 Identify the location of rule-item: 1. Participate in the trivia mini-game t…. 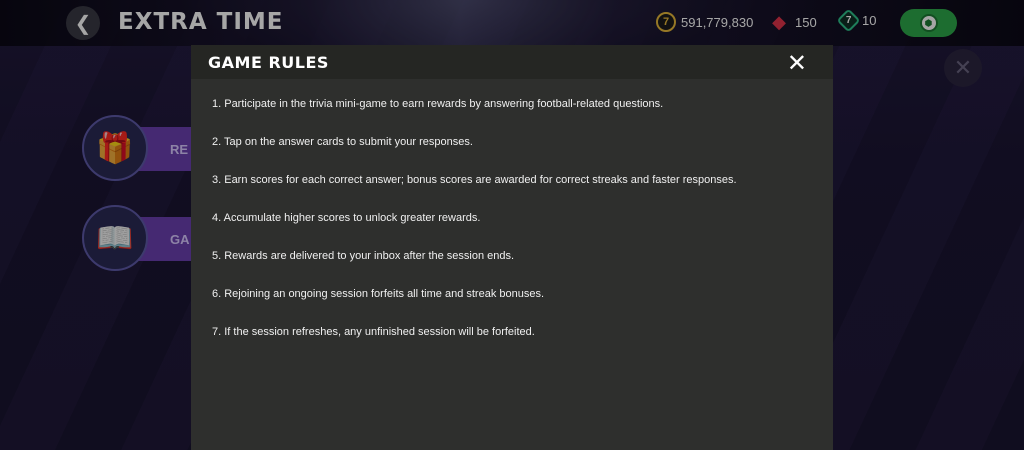
(438, 104).